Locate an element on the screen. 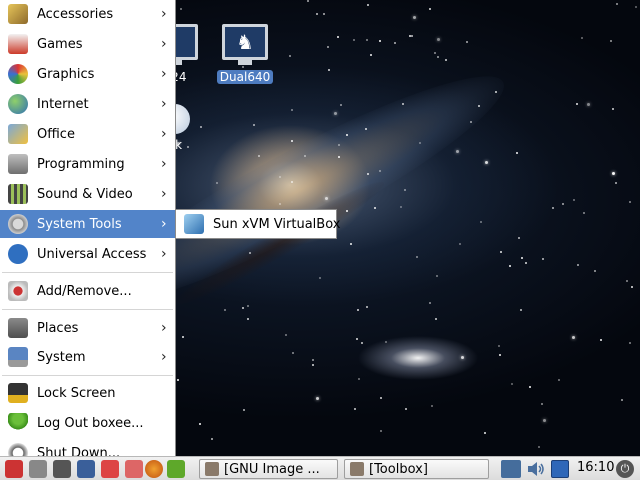  workspace-switcher is located at coordinates (560, 469).